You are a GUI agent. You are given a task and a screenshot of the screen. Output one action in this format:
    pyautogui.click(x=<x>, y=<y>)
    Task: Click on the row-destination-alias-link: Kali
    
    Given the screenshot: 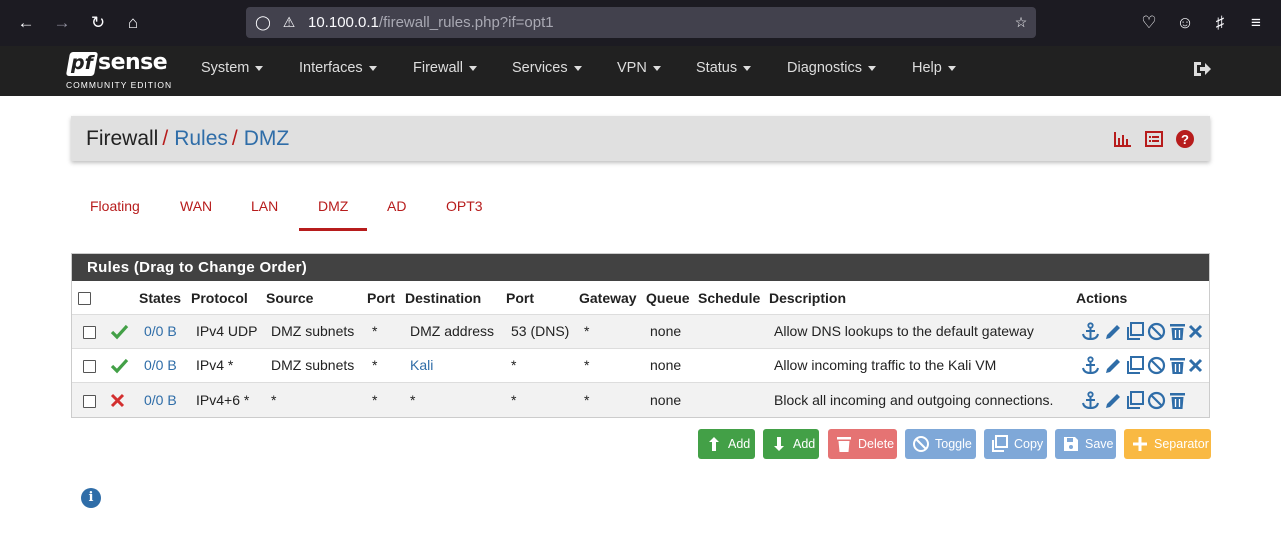 What is the action you would take?
    pyautogui.click(x=421, y=365)
    